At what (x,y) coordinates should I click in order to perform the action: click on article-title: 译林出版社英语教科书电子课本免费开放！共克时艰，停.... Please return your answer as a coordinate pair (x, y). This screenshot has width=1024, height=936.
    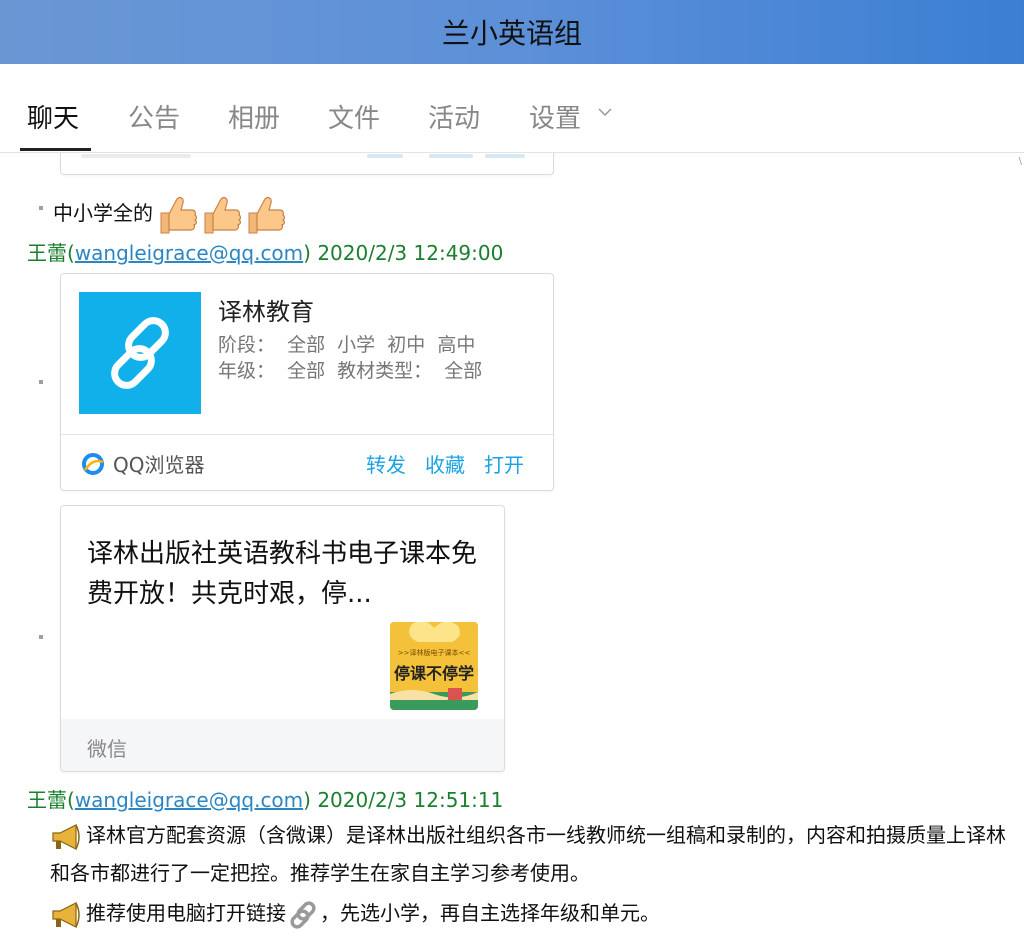
    Looking at the image, I should click on (282, 574).